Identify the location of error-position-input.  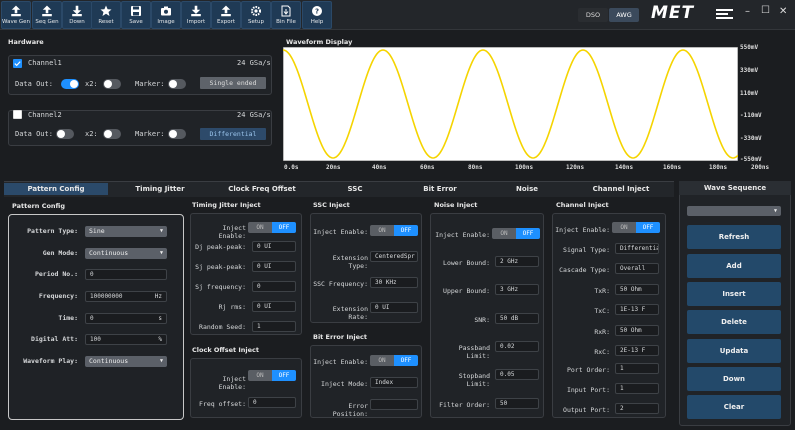
(394, 404).